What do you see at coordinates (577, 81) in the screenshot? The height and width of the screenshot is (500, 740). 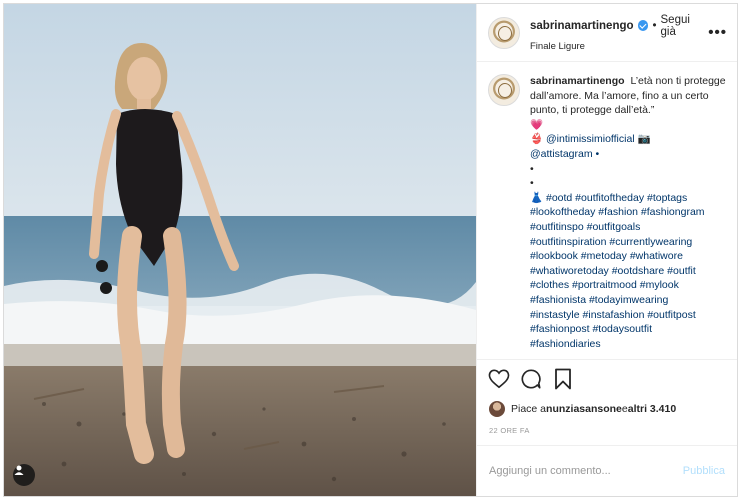 I see `caption-username: sabrinamartinengo` at bounding box center [577, 81].